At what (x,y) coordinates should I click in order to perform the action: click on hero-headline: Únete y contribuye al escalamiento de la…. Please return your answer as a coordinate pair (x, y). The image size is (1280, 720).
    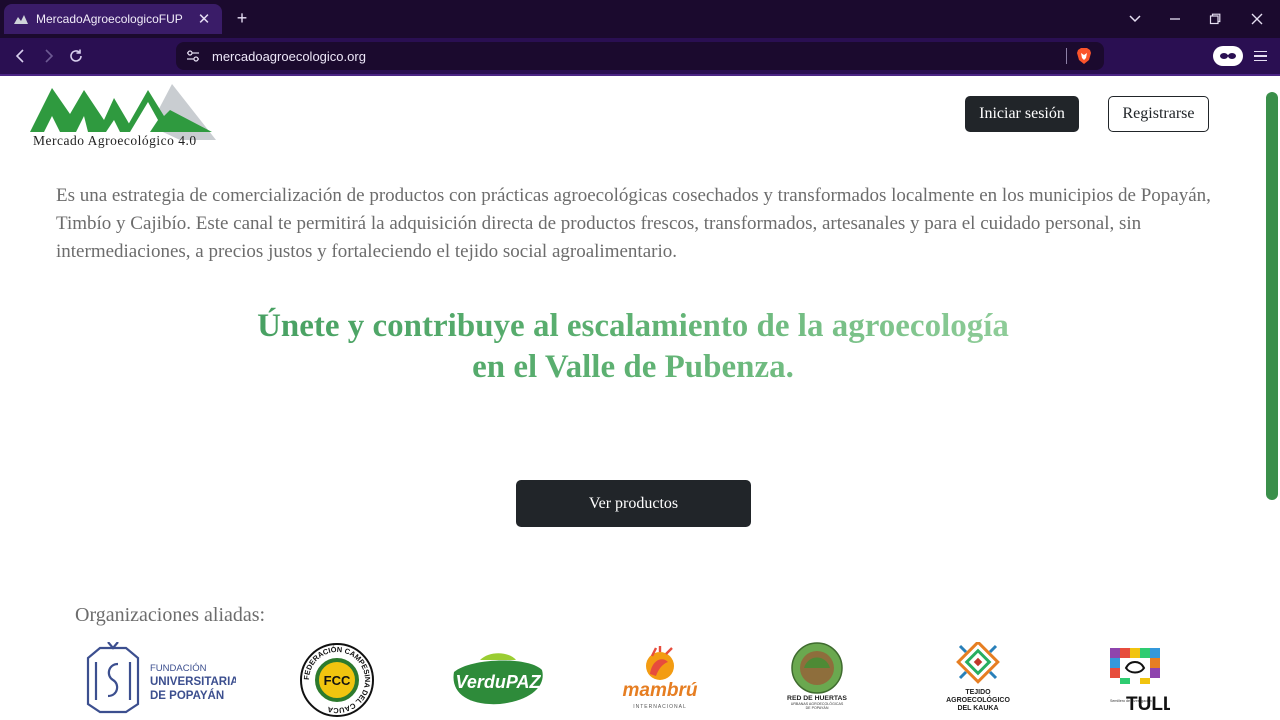
    Looking at the image, I should click on (633, 347).